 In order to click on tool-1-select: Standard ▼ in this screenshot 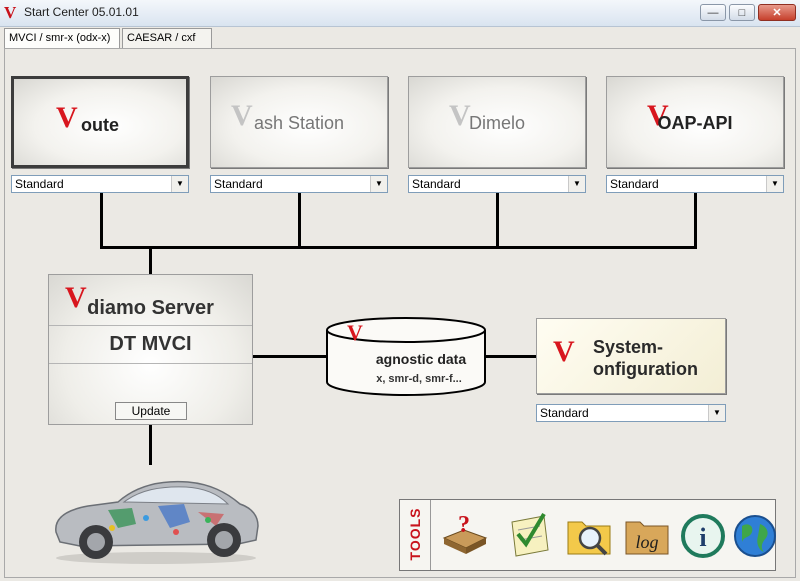, I will do `click(100, 184)`.